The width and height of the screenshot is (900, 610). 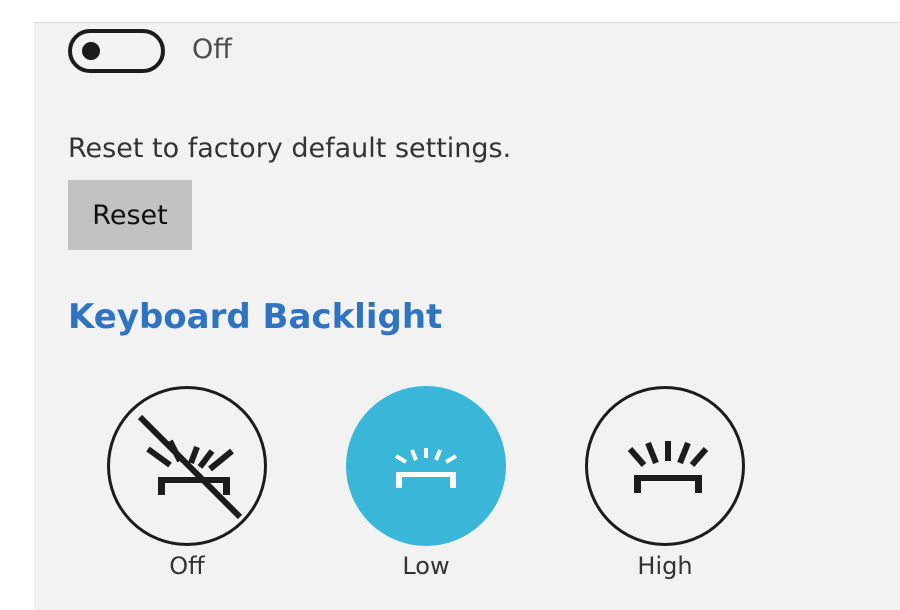 I want to click on keyboard-backlight-high-icon, so click(x=668, y=467).